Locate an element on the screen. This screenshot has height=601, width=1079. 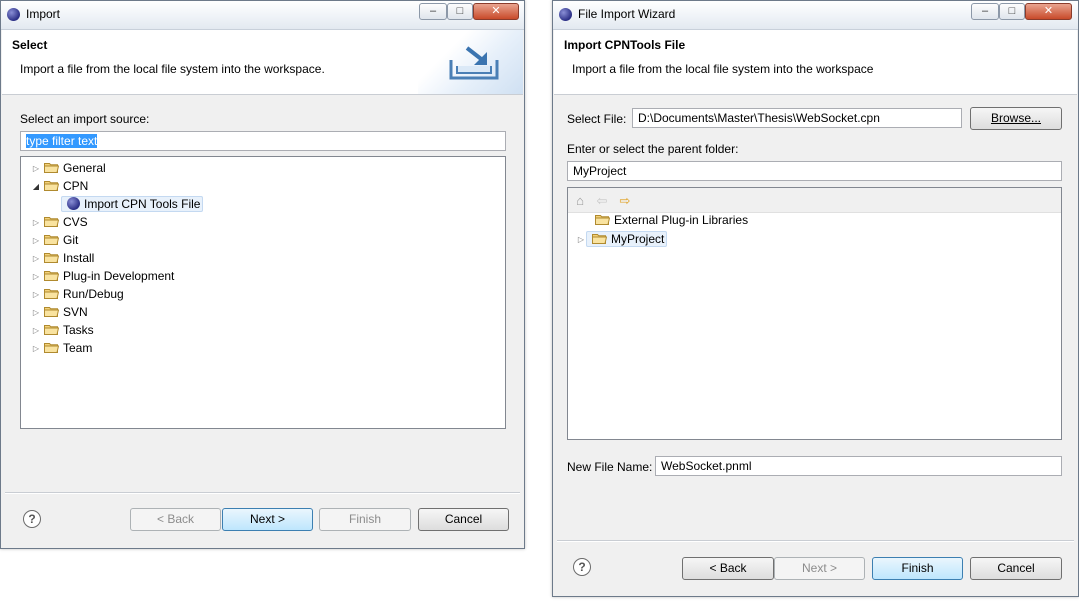
tree-item-general: ▷ General is located at coordinates (68, 168).